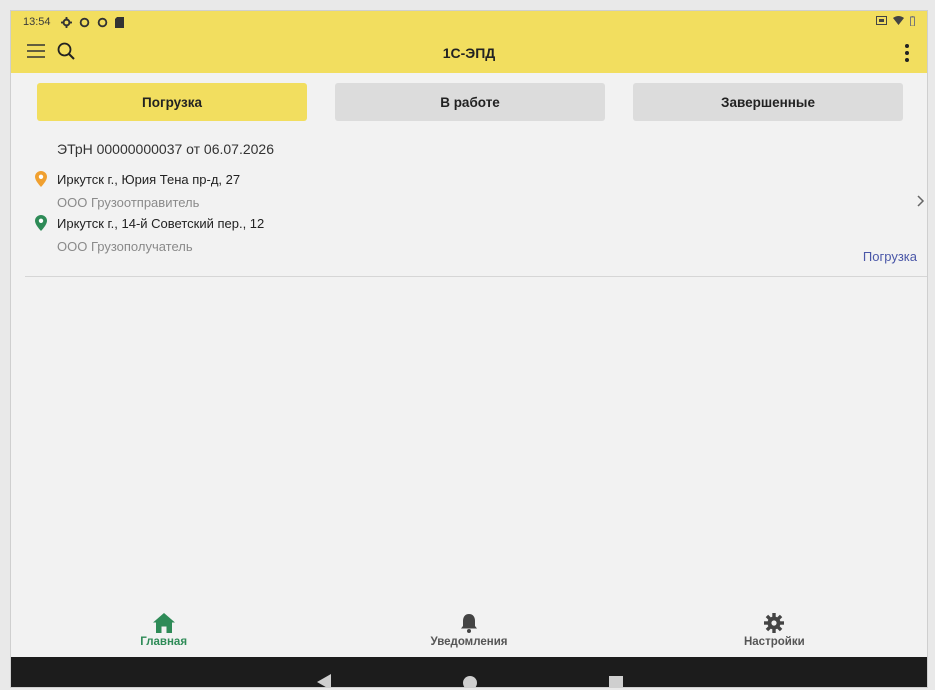 Image resolution: width=935 pixels, height=690 pixels. What do you see at coordinates (907, 53) in the screenshot?
I see `more-options-icon` at bounding box center [907, 53].